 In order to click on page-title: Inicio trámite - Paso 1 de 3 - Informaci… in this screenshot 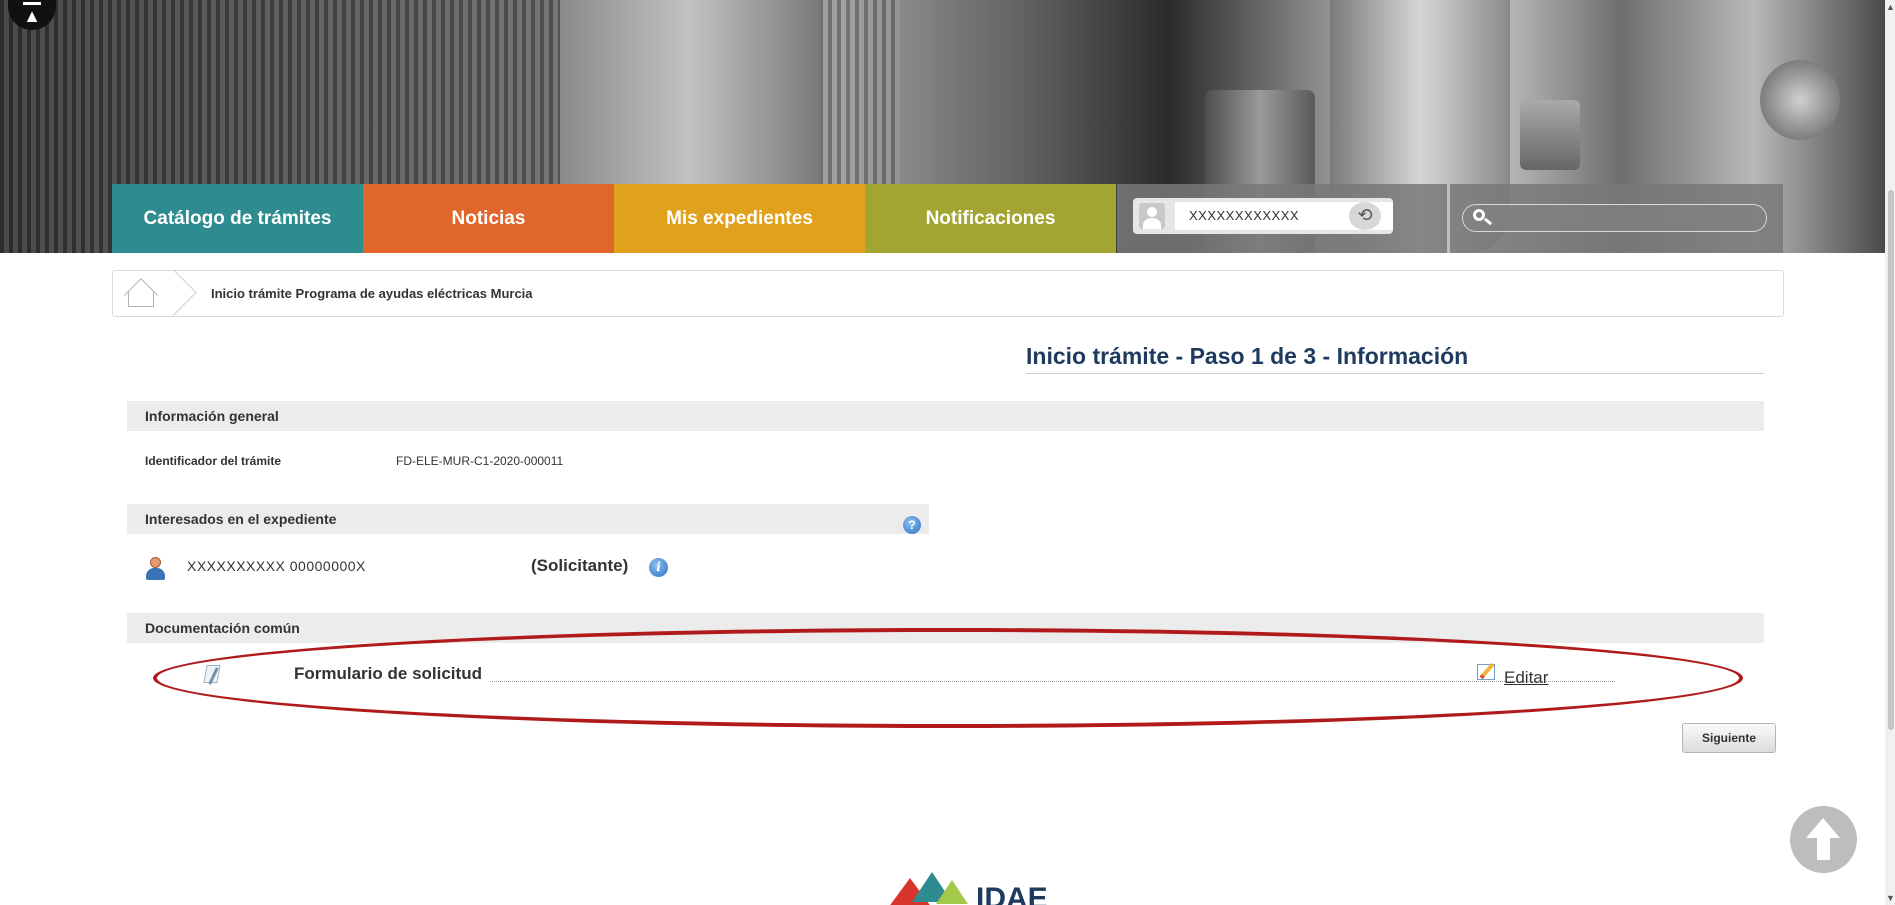, I will do `click(1247, 356)`.